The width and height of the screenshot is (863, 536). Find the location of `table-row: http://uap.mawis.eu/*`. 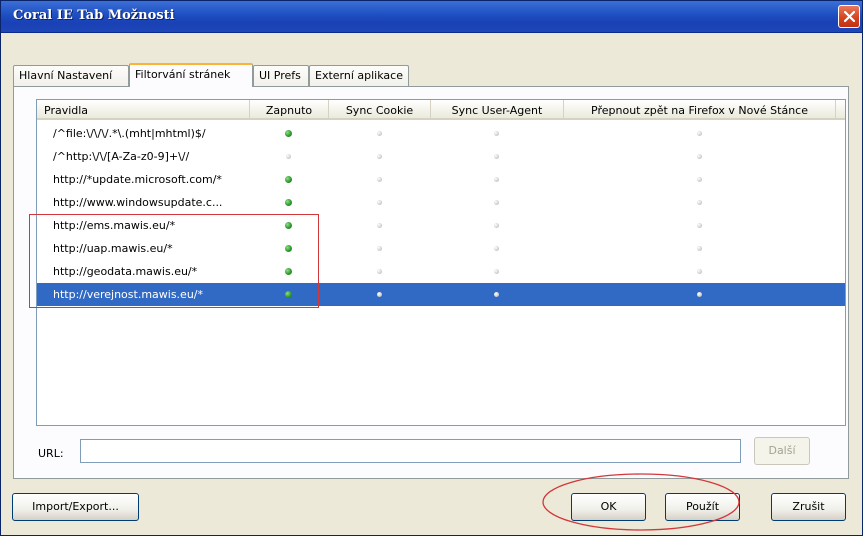

table-row: http://uap.mawis.eu/* is located at coordinates (441, 248).